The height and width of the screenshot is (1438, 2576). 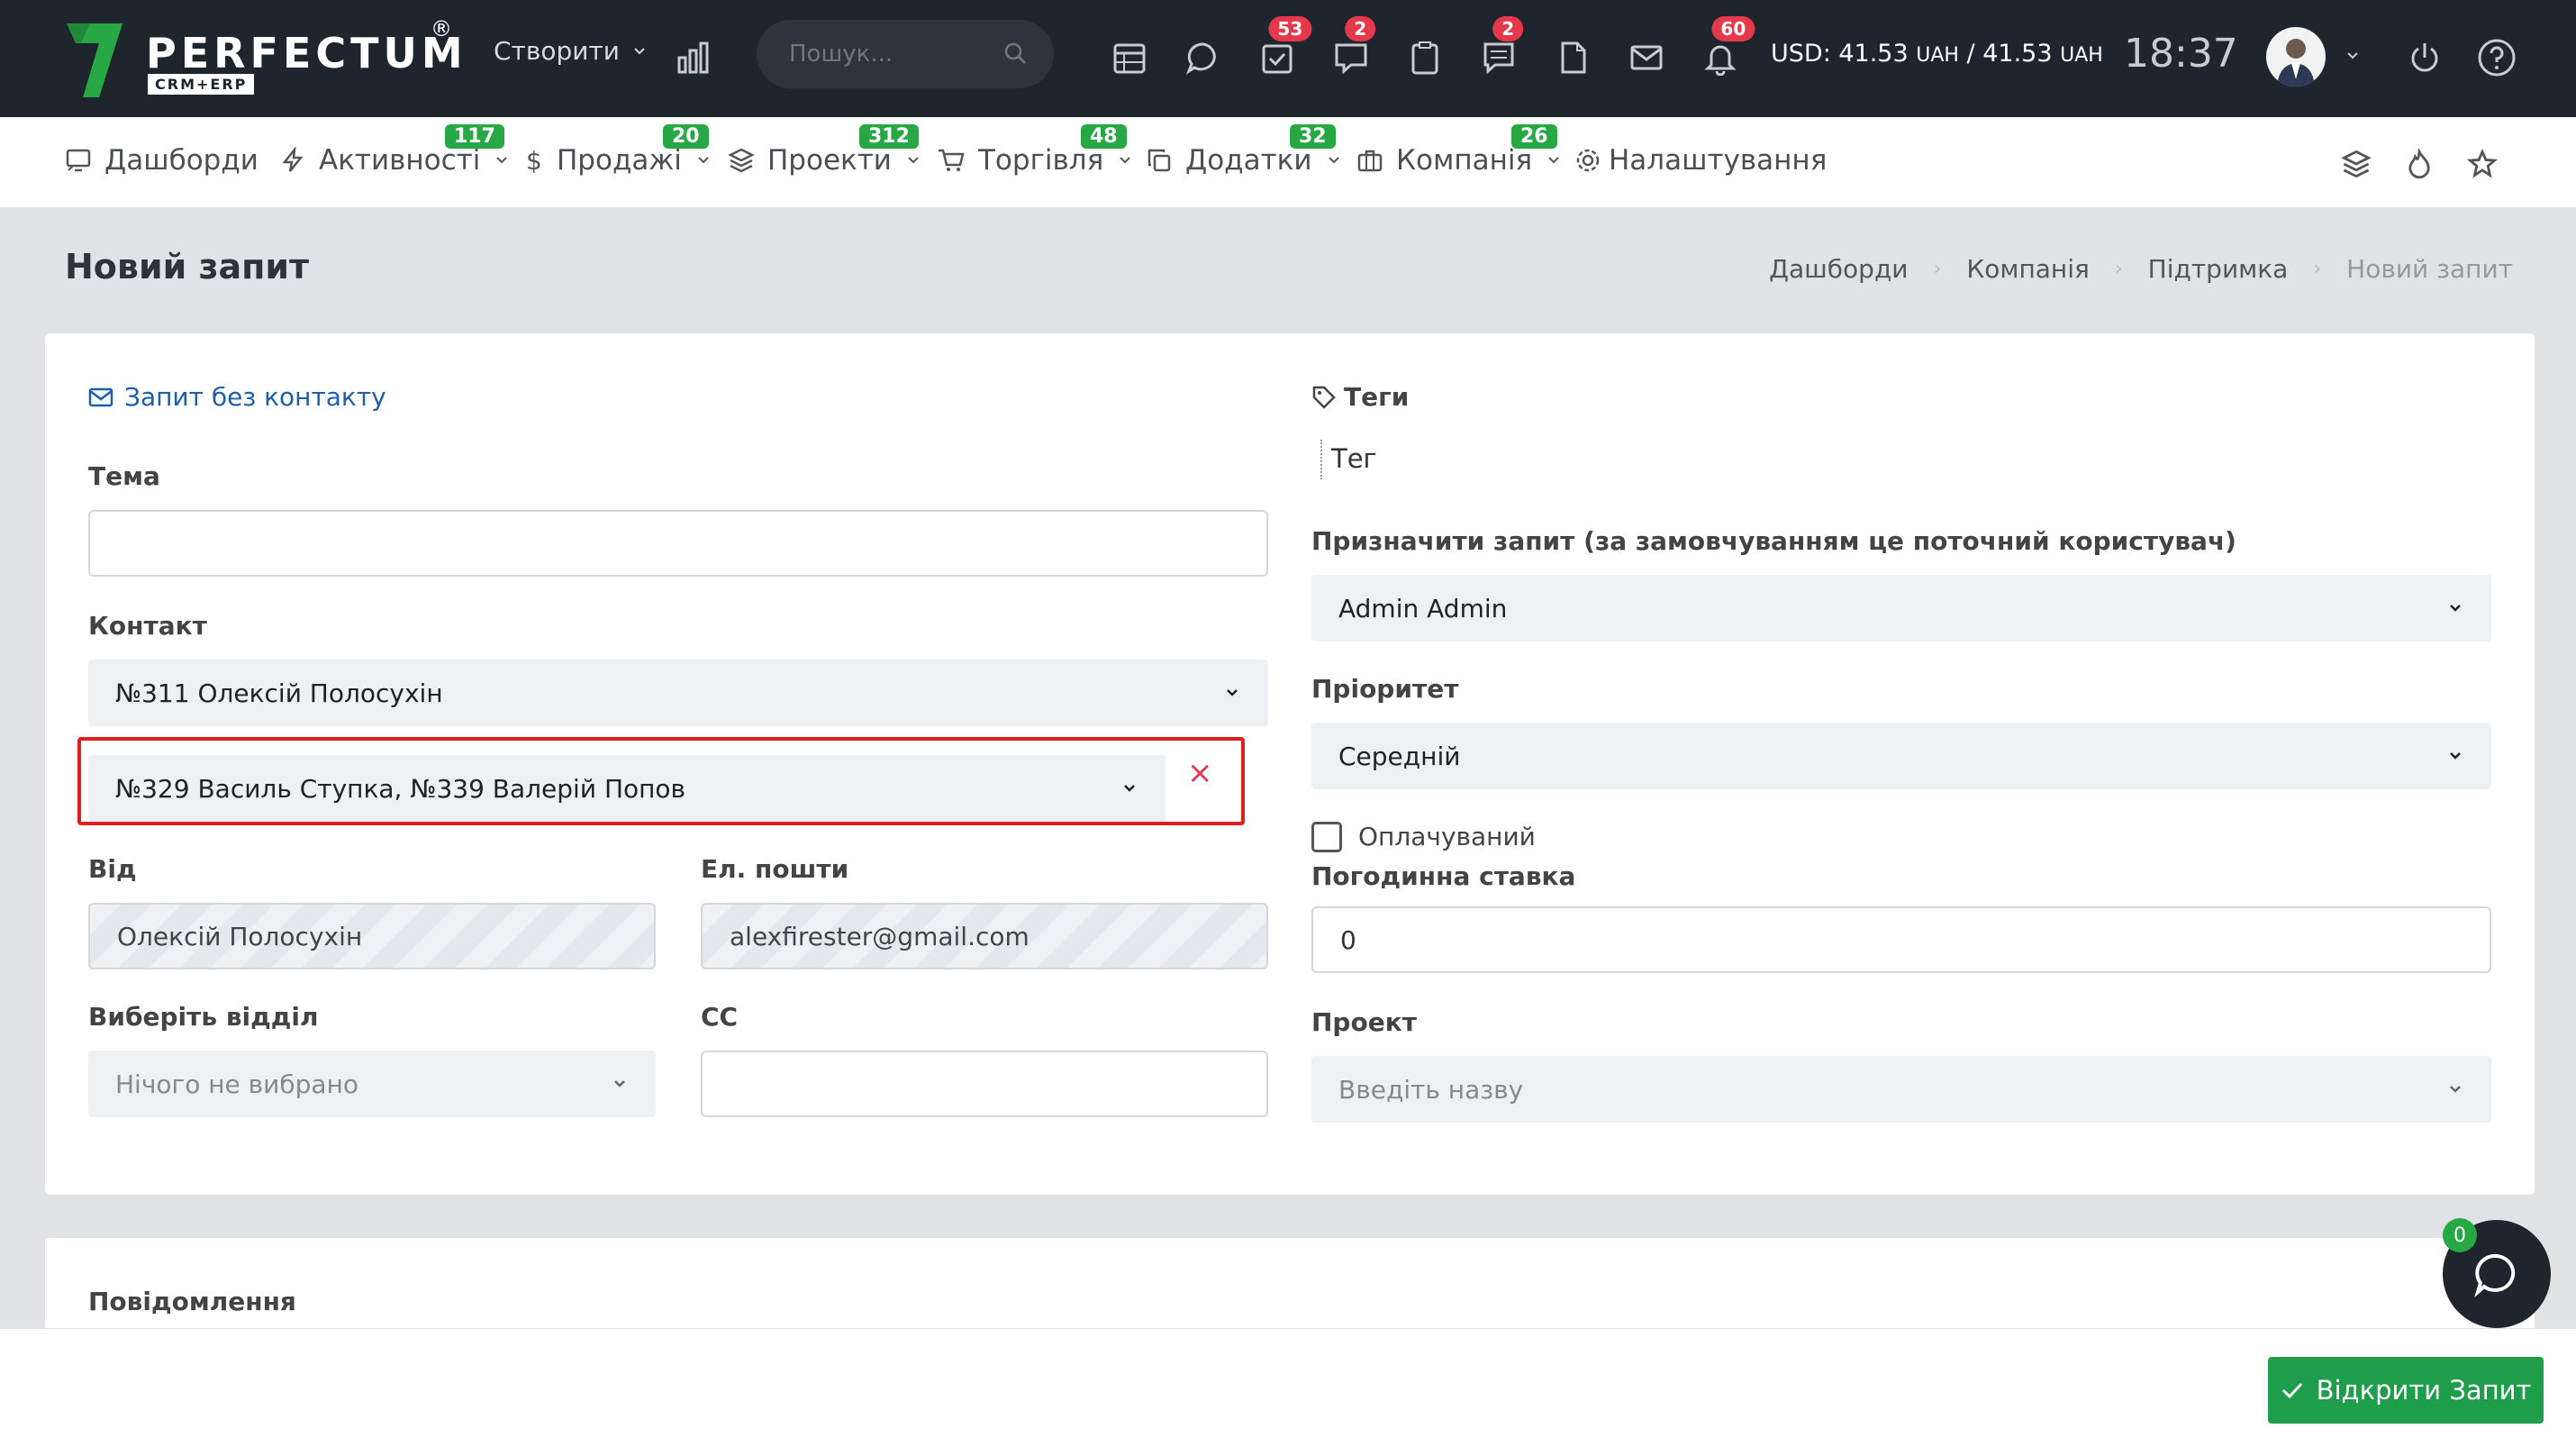 I want to click on nav-item-projects: Проекти 312, so click(x=825, y=150).